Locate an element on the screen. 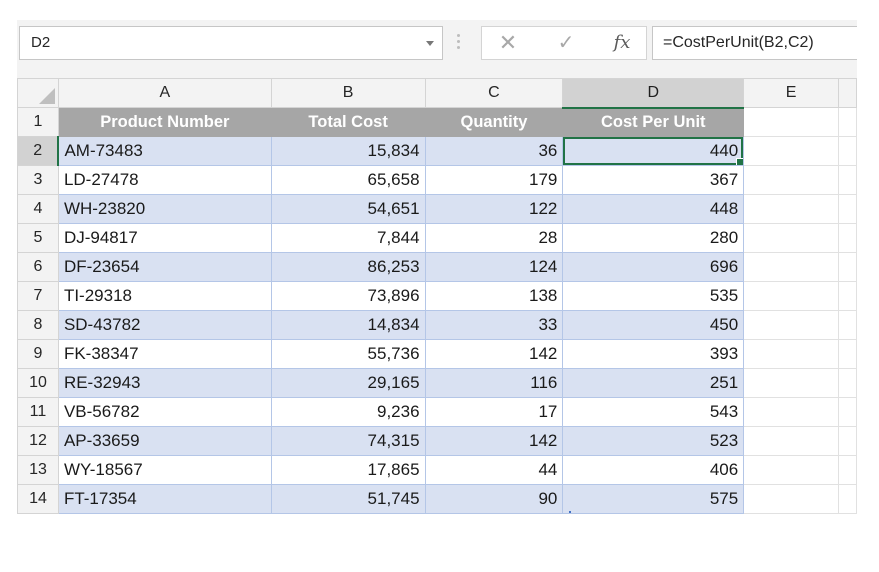 The height and width of the screenshot is (572, 879). row-header: 14 is located at coordinates (38, 499).